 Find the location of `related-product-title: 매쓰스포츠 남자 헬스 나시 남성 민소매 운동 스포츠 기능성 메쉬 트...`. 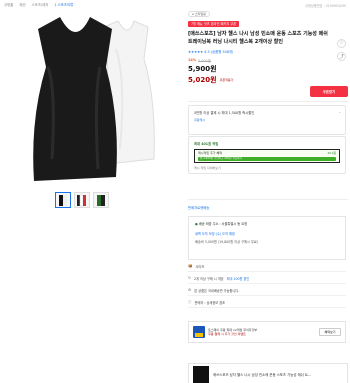

related-product-title: 매쓰스포츠 남자 헬스 나시 남성 민소매 운동 스포츠 기능성 메쉬 트... is located at coordinates (262, 374).